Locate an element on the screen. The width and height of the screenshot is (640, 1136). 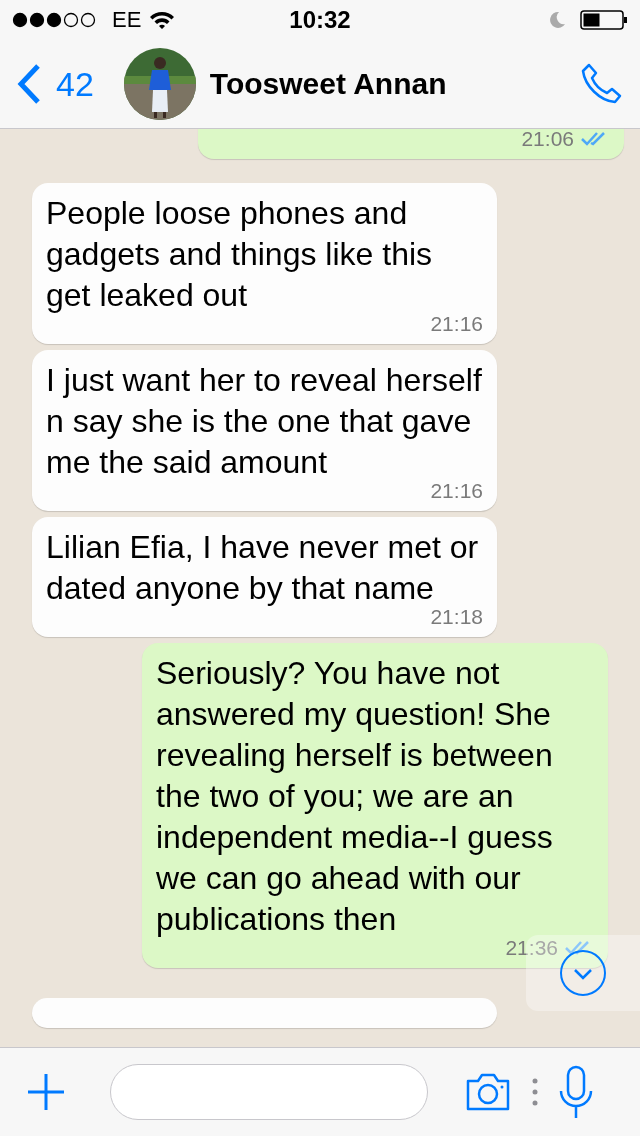
camera-icon is located at coordinates (488, 1092).